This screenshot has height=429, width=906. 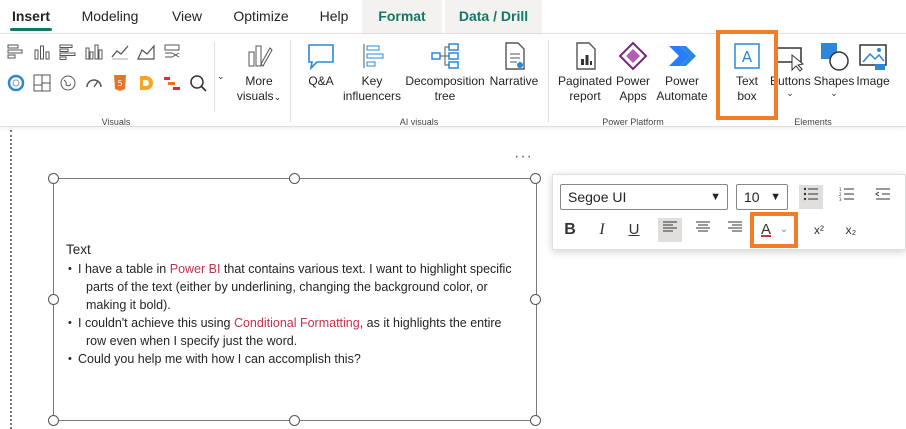 What do you see at coordinates (120, 52) in the screenshot?
I see `line-chart-icon` at bounding box center [120, 52].